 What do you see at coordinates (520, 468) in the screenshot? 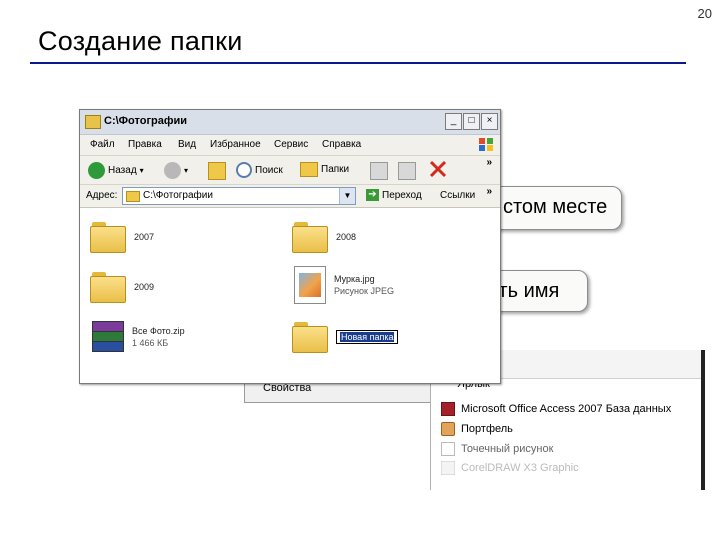
I see `submenu-item-label: CorelDRAW X3 Graphic` at bounding box center [520, 468].